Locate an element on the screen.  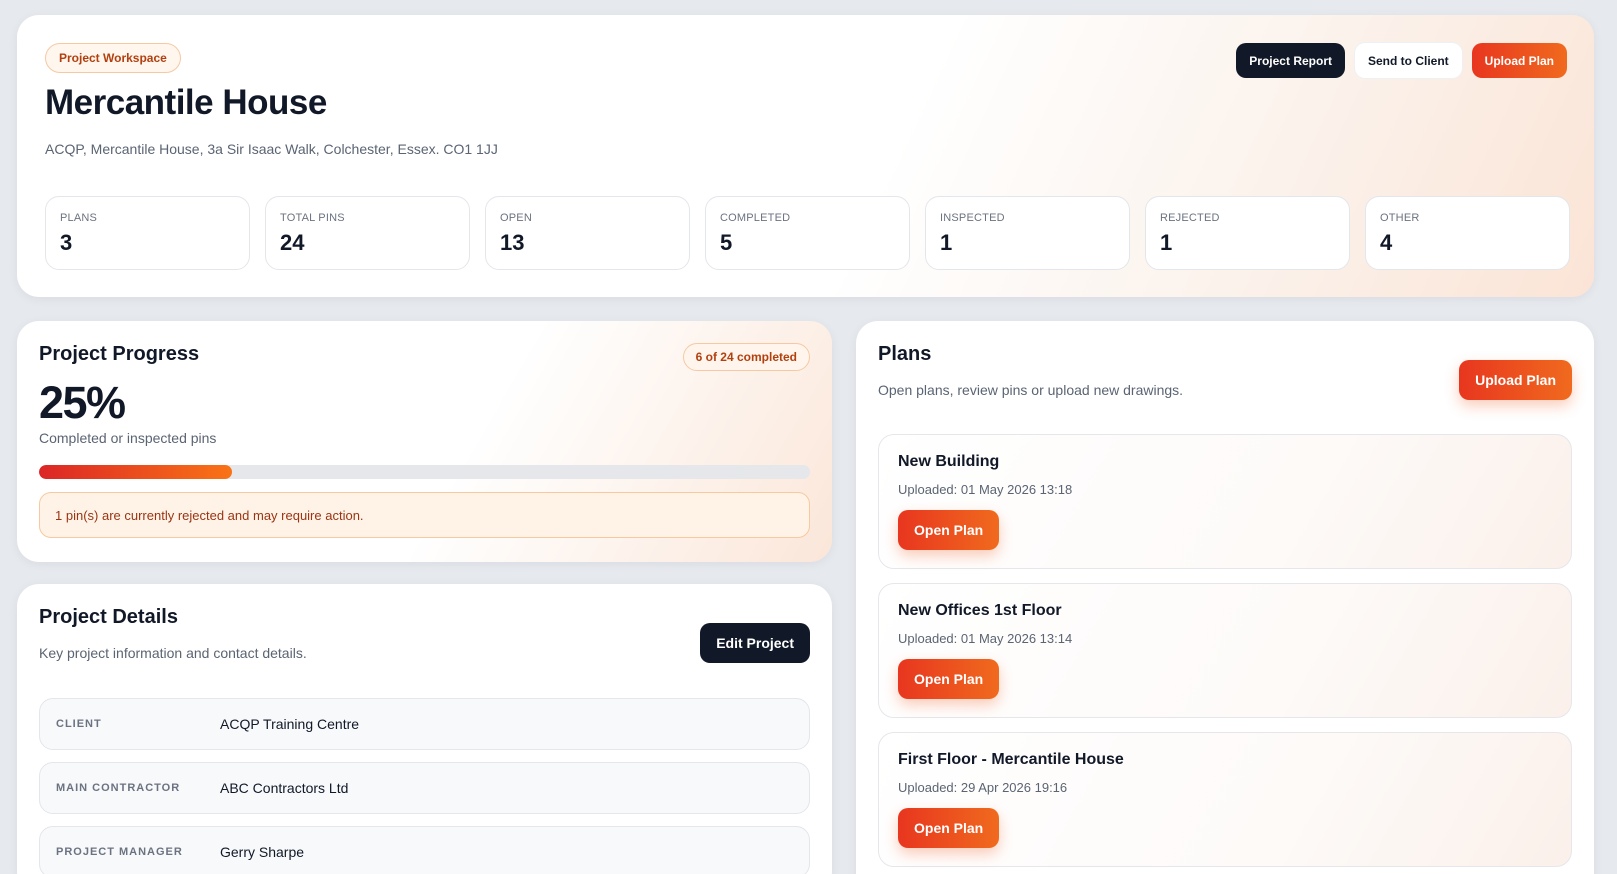
stat-label: INSPECTED is located at coordinates (972, 218).